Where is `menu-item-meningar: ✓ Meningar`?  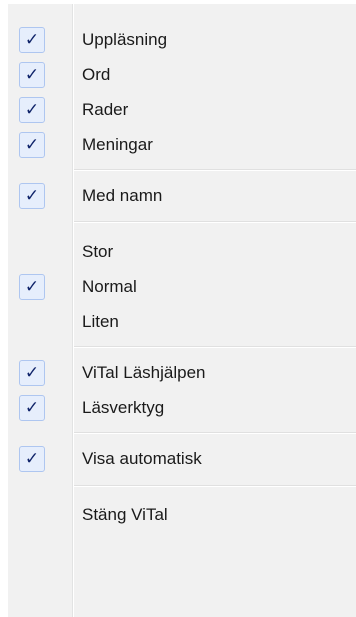
menu-item-meningar: ✓ Meningar is located at coordinates (182, 145).